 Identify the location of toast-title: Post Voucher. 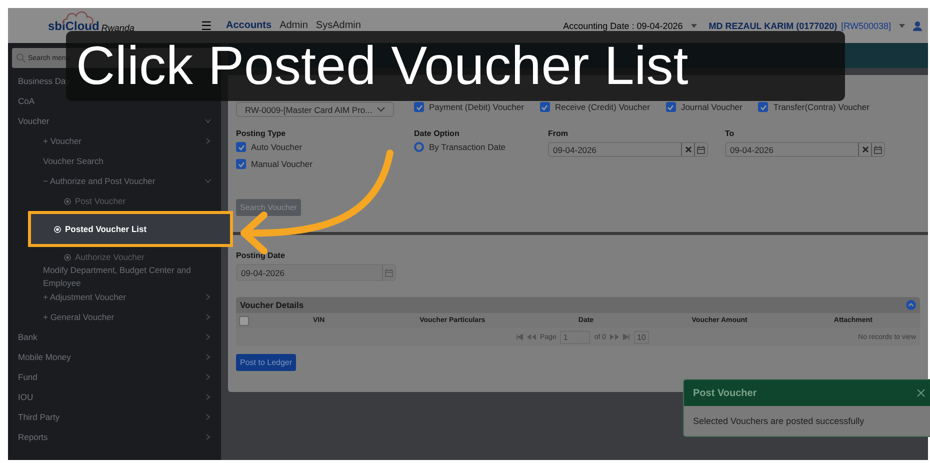
(725, 393).